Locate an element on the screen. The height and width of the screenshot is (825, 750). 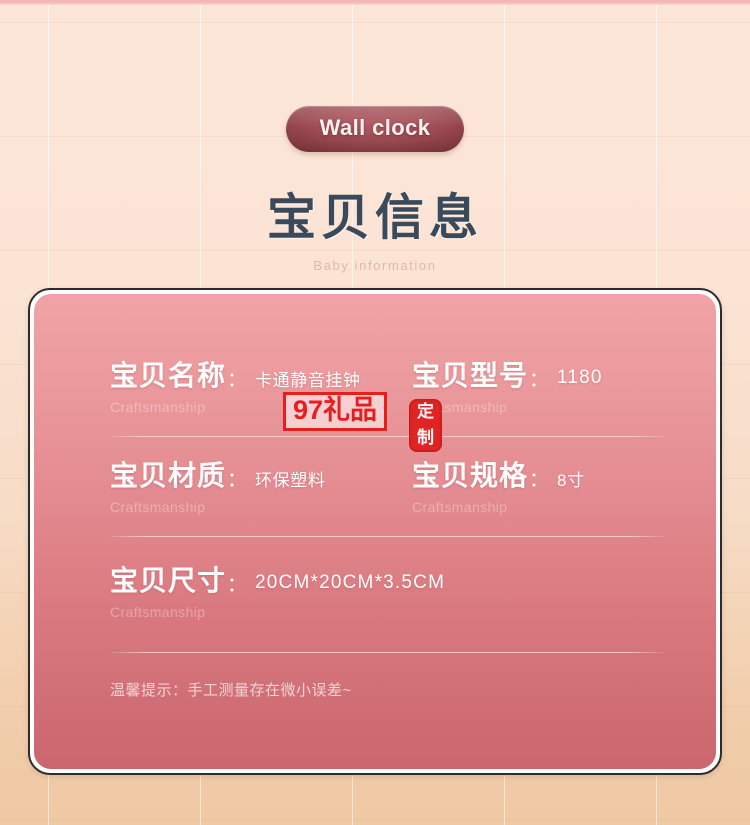
page-subtitle: Baby information is located at coordinates (375, 265).